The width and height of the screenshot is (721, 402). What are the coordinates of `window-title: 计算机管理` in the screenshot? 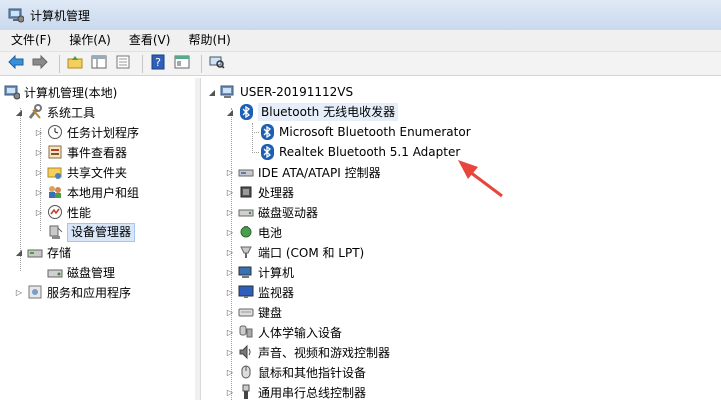 It's located at (60, 15).